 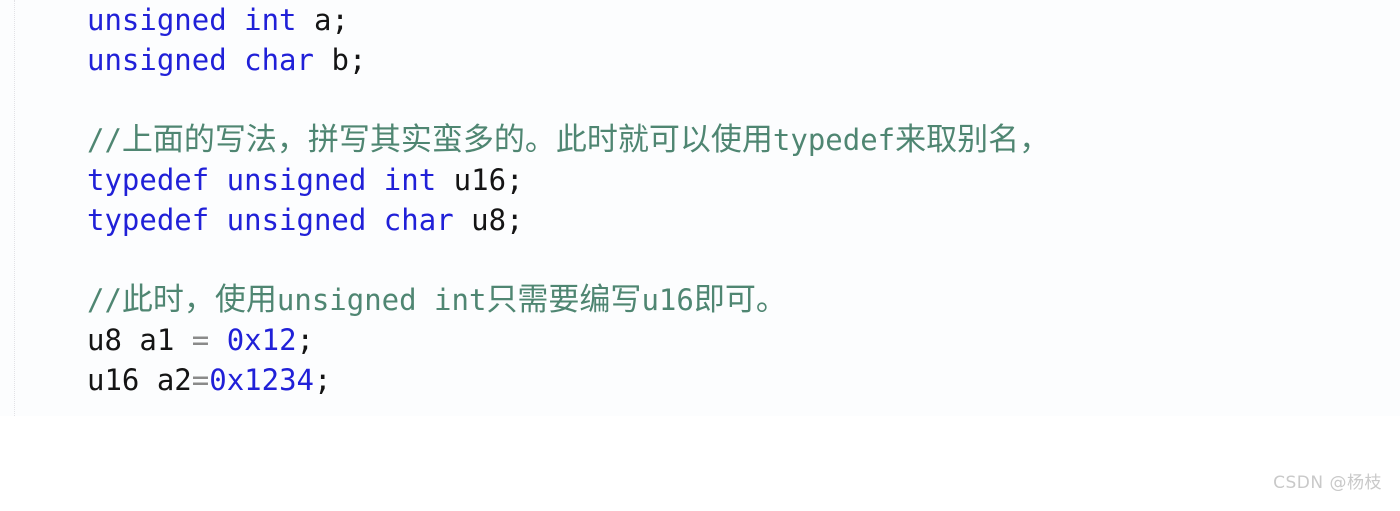 I want to click on code-line: u16 a2=0x1234;, so click(x=732, y=380).